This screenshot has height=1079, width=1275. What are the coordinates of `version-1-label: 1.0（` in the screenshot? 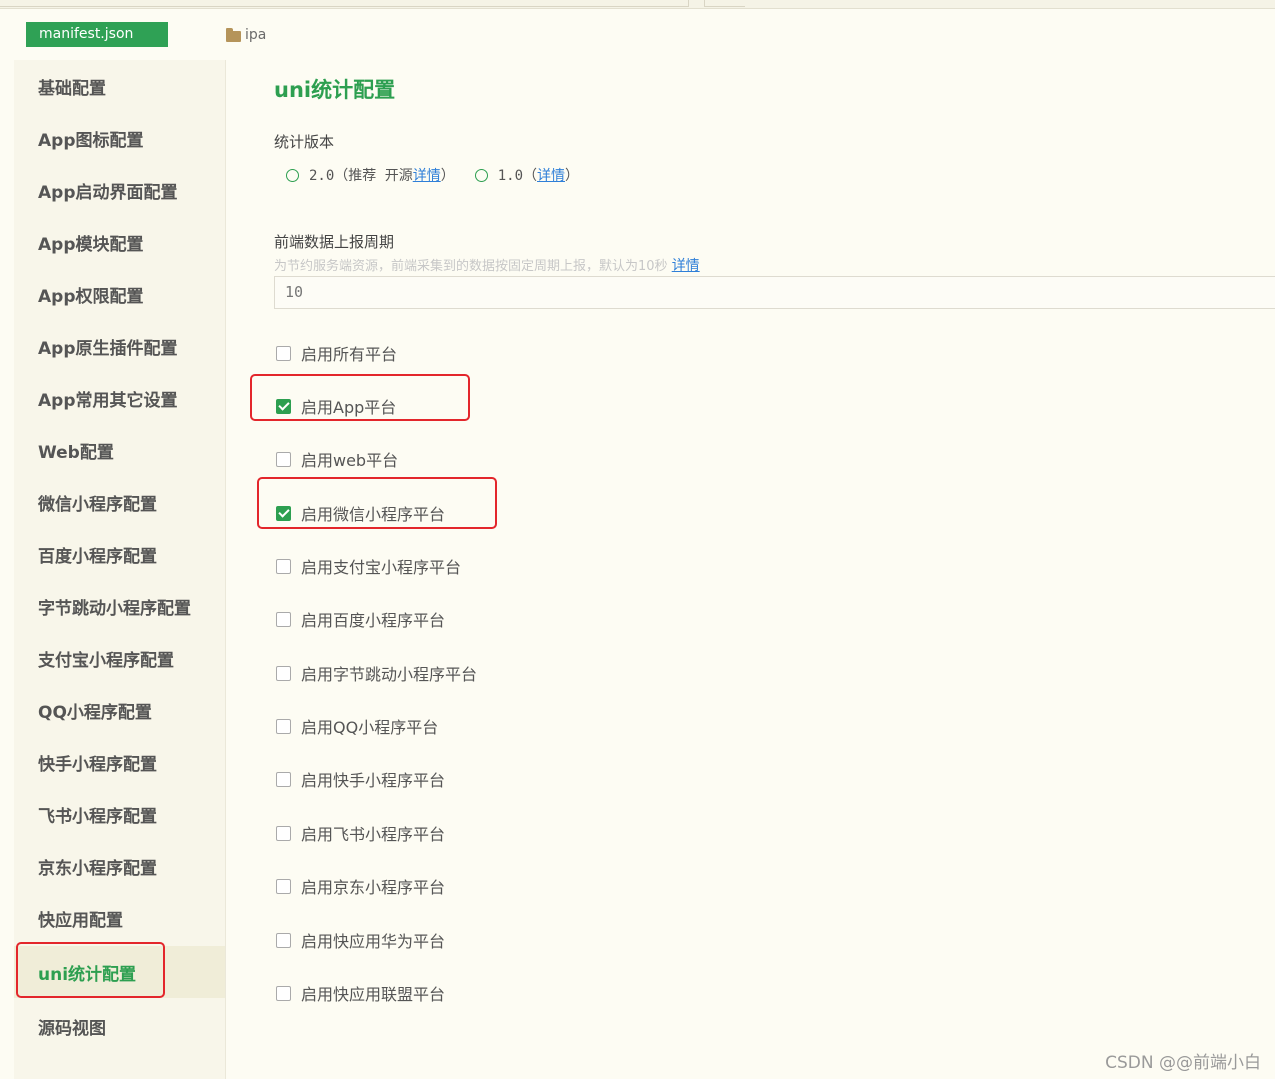 It's located at (517, 176).